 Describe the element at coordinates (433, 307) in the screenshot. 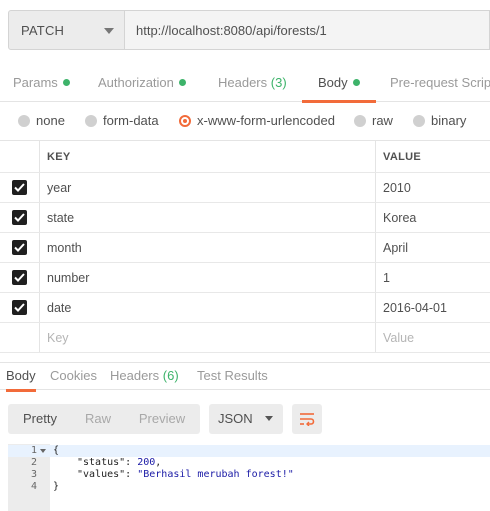

I see `value-input: 2016-04-01` at that location.